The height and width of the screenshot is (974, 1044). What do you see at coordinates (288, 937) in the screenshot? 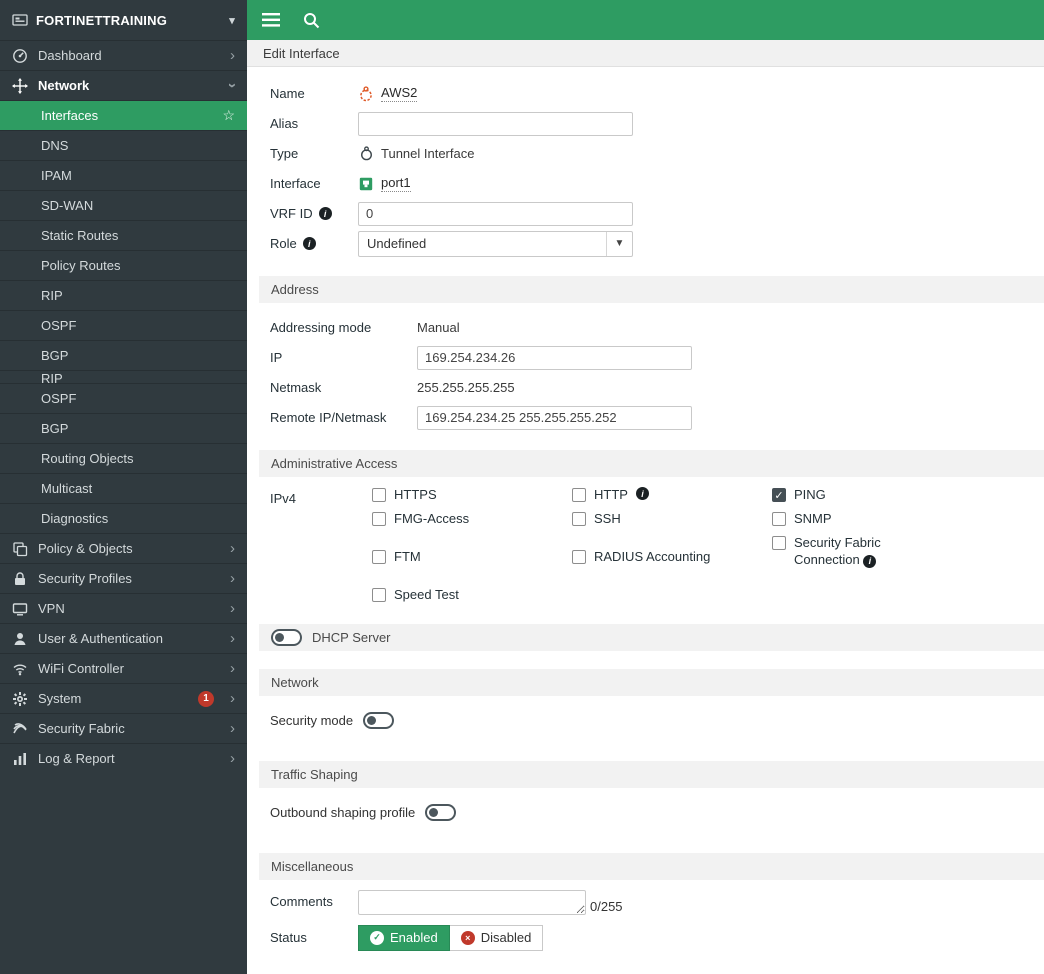
I see `status-label: Status` at bounding box center [288, 937].